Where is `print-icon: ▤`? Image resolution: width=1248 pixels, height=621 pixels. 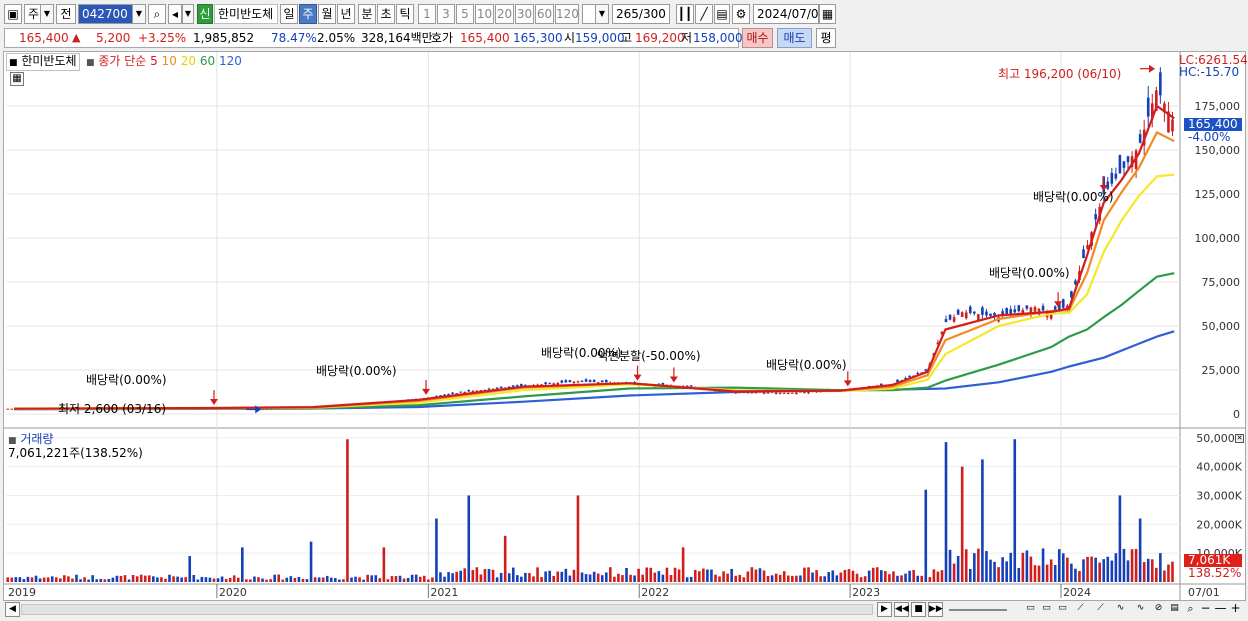
print-icon: ▤ is located at coordinates (1174, 609).